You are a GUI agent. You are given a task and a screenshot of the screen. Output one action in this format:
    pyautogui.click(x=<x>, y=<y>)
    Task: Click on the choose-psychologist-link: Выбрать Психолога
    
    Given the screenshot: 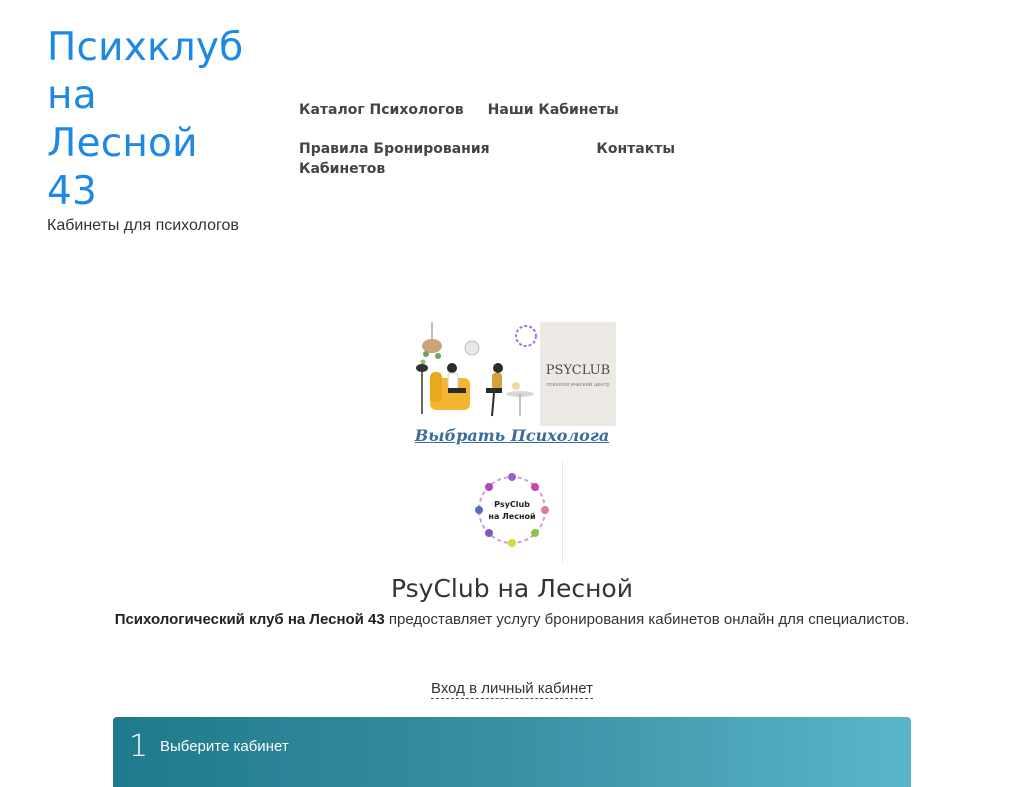 What is the action you would take?
    pyautogui.click(x=512, y=435)
    